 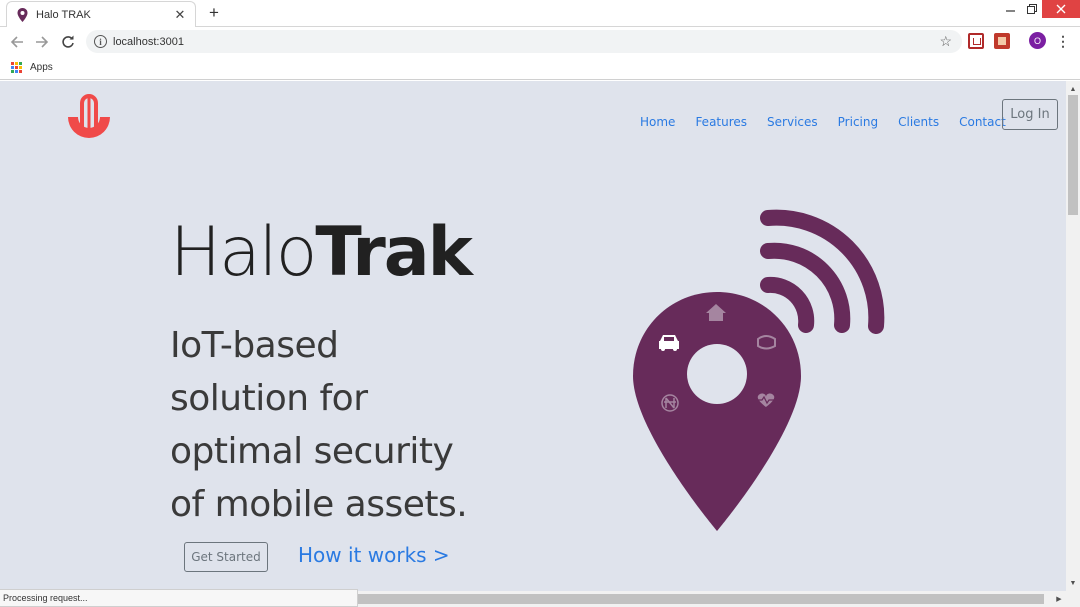 I want to click on login-button: Log In, so click(x=1030, y=114).